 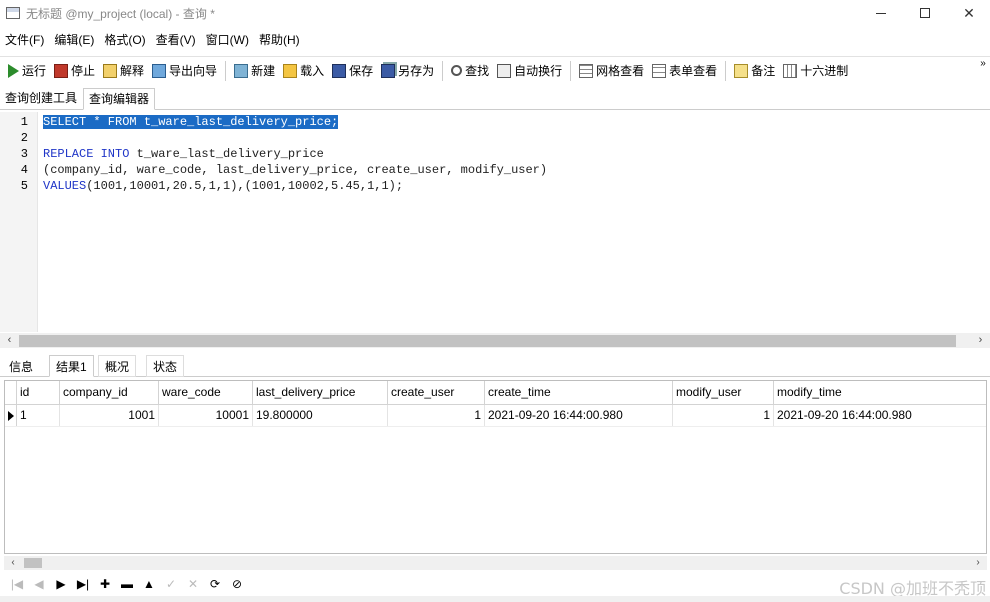 I want to click on tab-result-1: 结果1, so click(x=71, y=366).